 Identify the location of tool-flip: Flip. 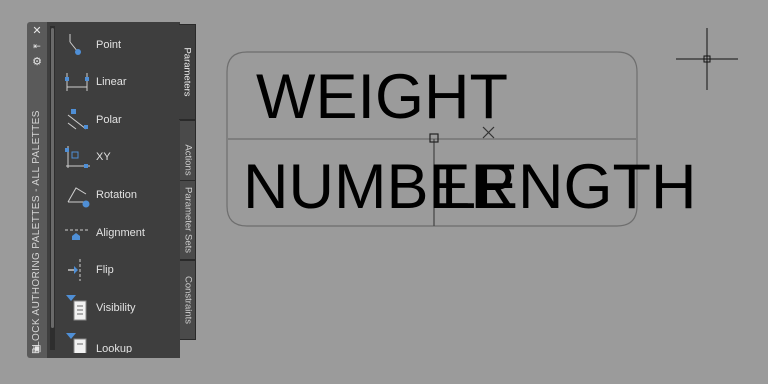
(119, 271).